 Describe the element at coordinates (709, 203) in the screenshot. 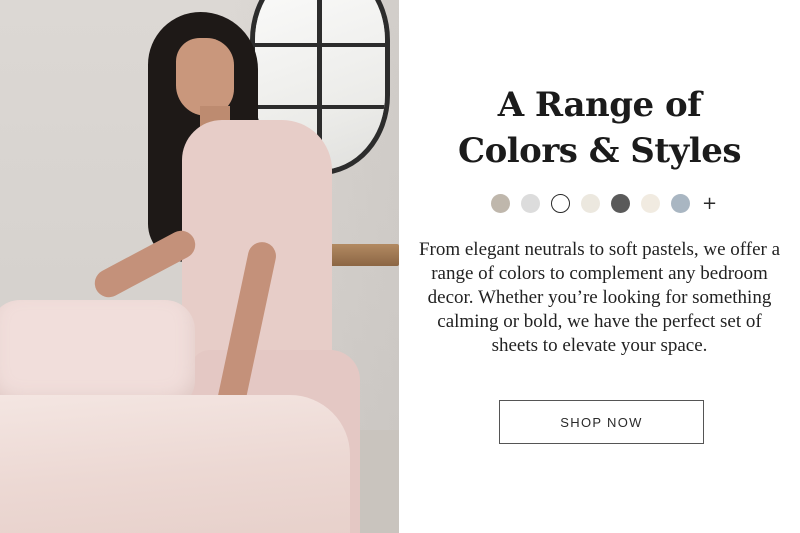

I see `more-colors-icon: +` at that location.